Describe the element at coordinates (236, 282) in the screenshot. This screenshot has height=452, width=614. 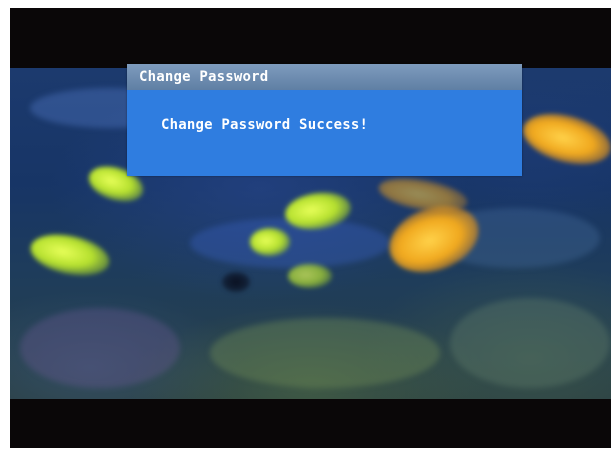
I see `dark-fish` at that location.